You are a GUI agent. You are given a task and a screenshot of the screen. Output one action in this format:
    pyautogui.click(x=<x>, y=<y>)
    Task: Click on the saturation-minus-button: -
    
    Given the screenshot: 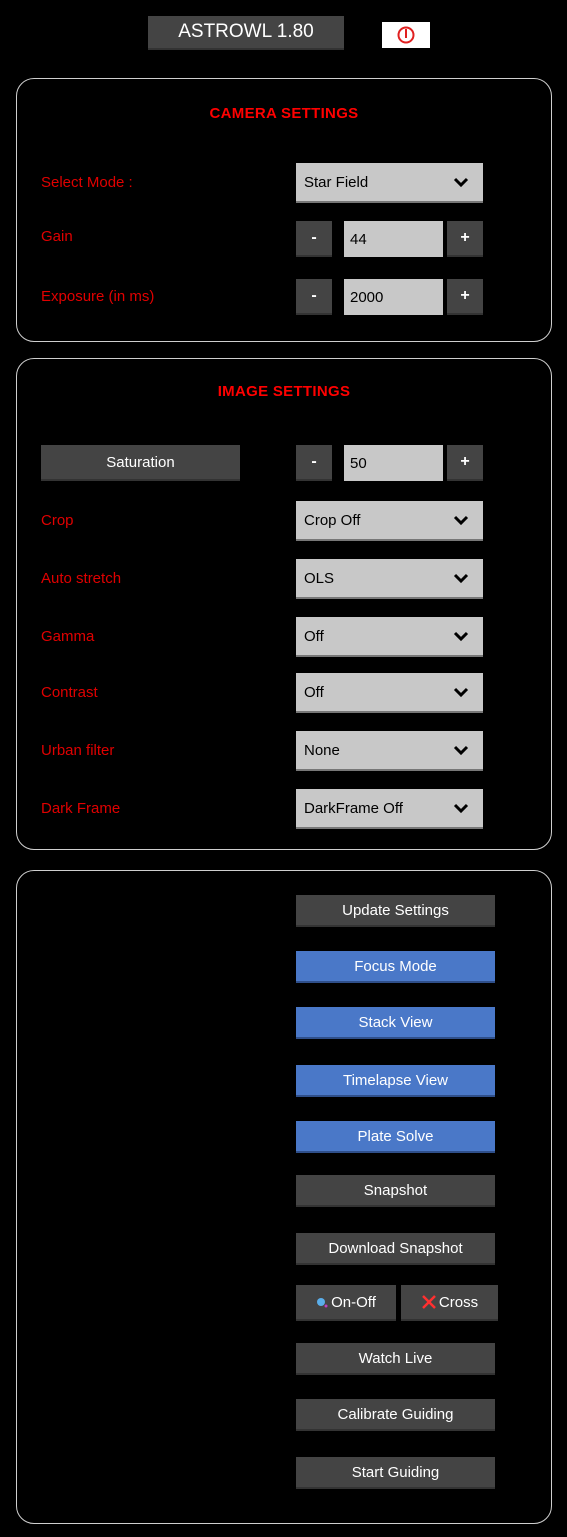 What is the action you would take?
    pyautogui.click(x=314, y=463)
    